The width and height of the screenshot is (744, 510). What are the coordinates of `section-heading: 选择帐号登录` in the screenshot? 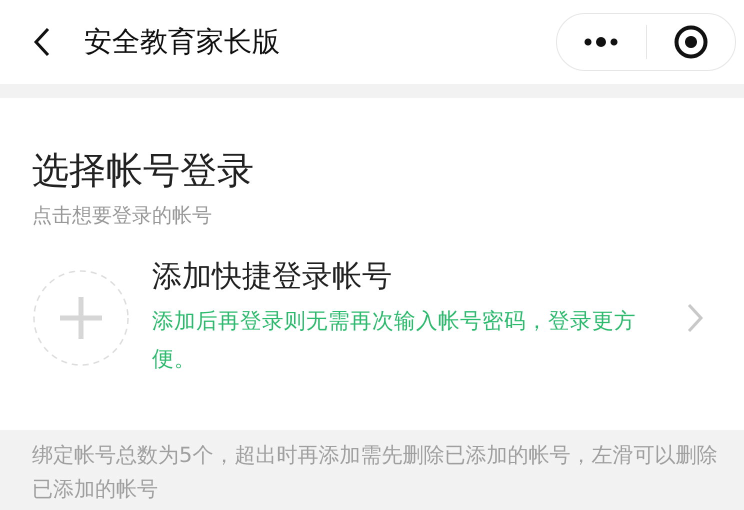 It's located at (143, 171).